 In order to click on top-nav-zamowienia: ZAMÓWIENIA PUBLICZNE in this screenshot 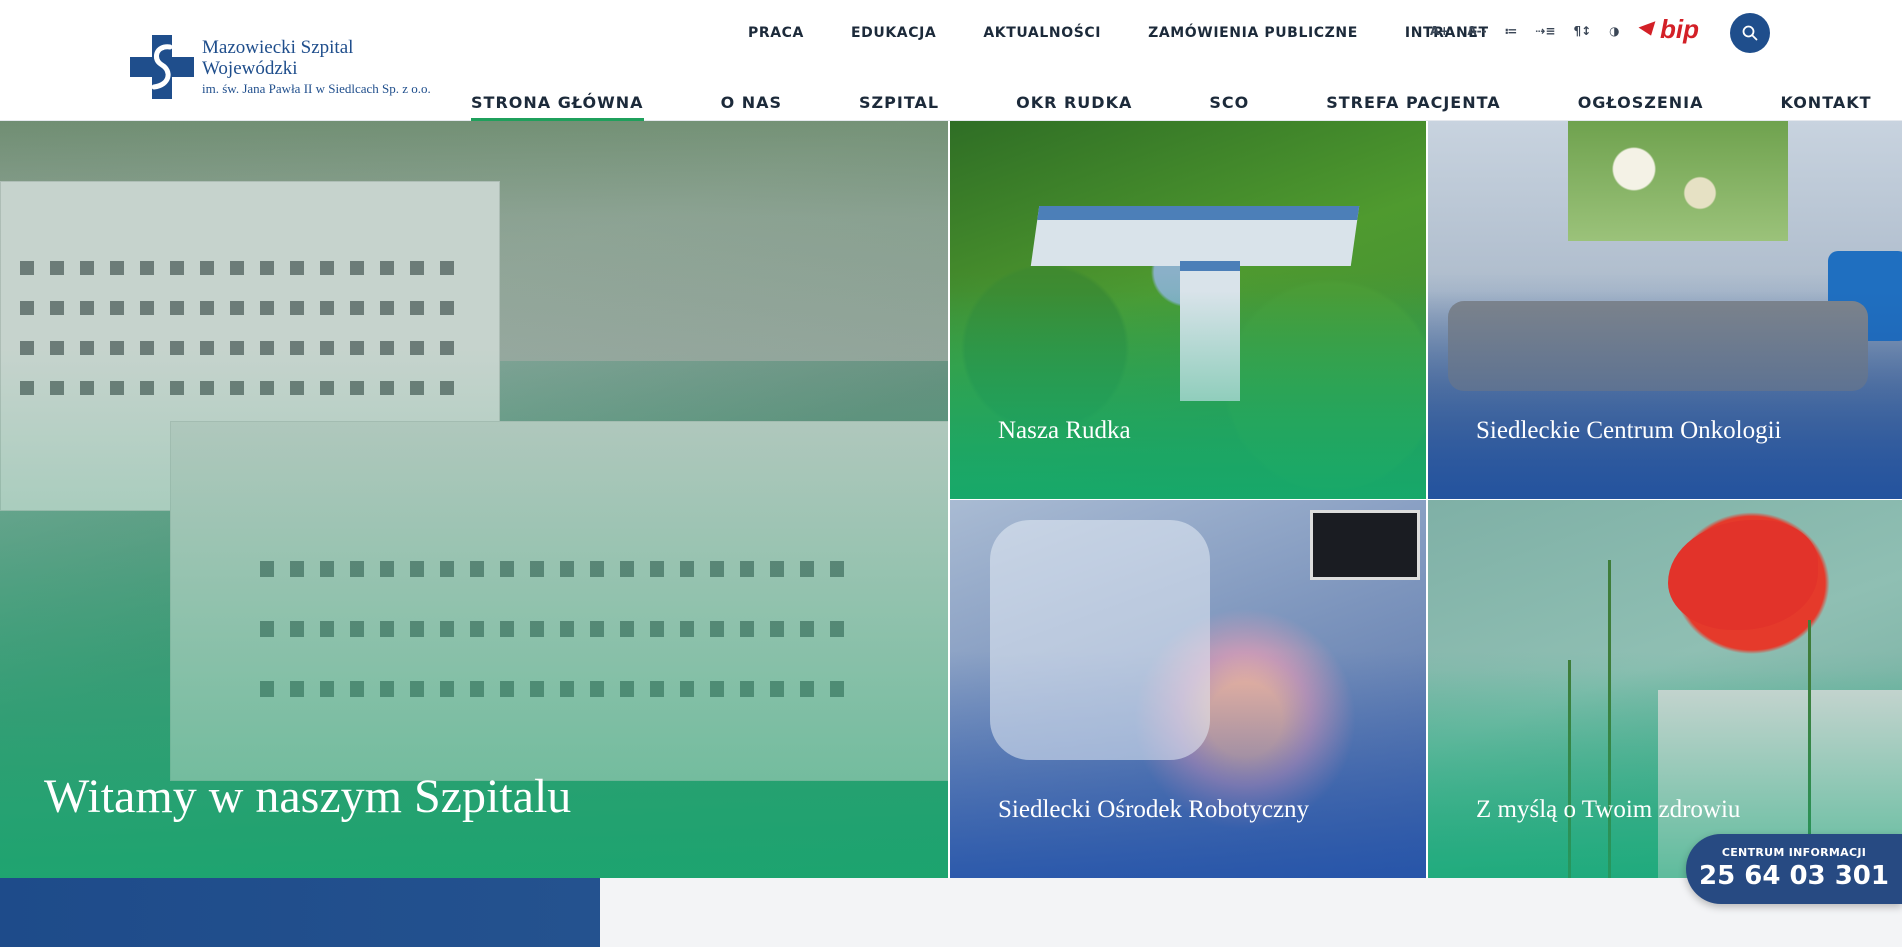, I will do `click(1253, 33)`.